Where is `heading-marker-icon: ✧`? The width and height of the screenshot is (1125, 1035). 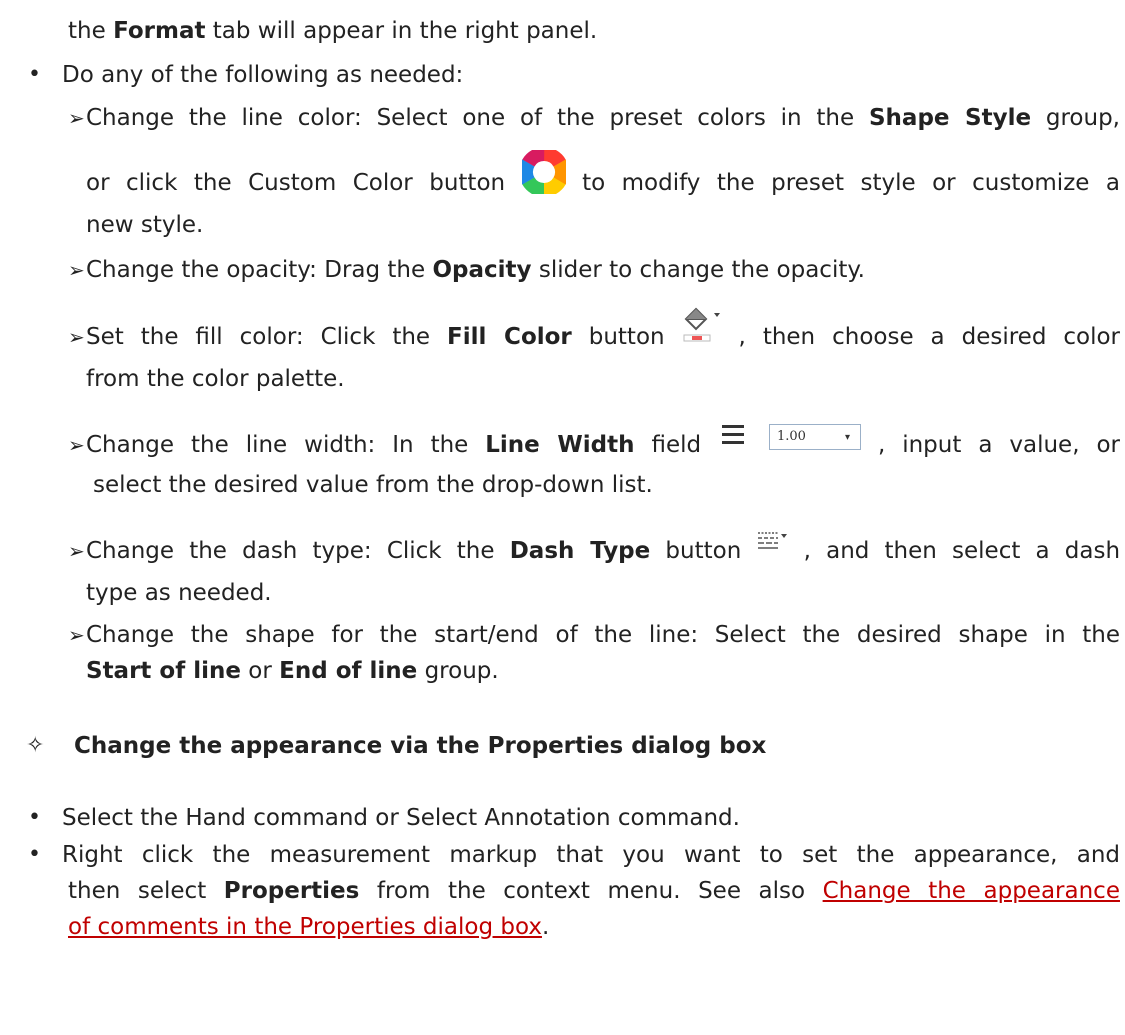
heading-marker-icon: ✧ is located at coordinates (35, 745).